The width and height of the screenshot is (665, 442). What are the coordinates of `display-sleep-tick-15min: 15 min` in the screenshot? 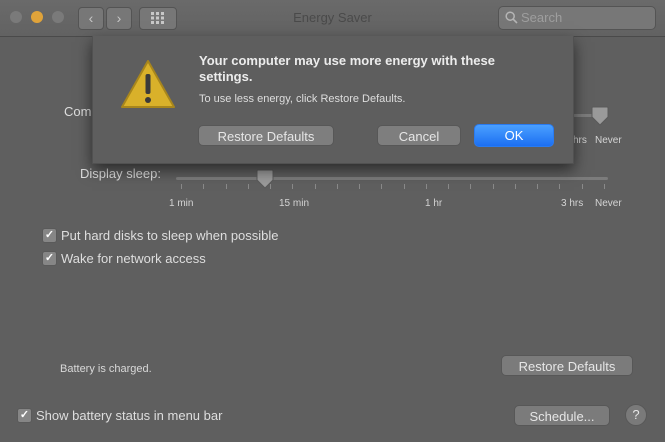 It's located at (294, 203).